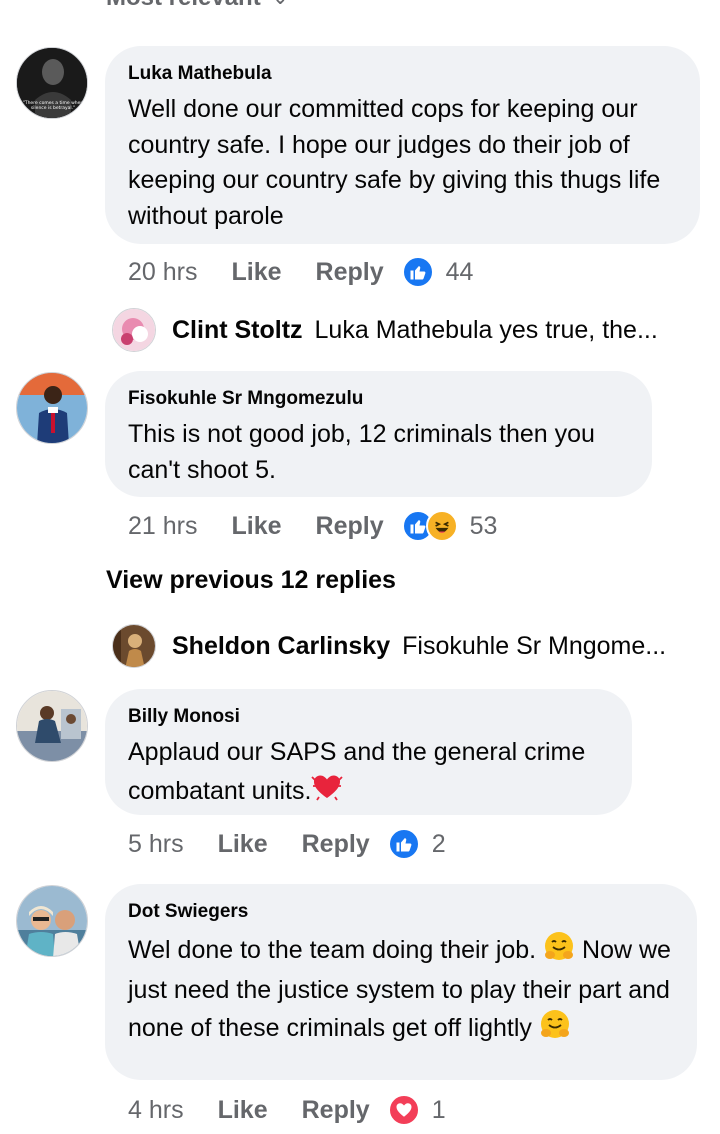 The height and width of the screenshot is (1134, 720). I want to click on comment-author: Fisokuhle Sr Mngomezulu, so click(378, 399).